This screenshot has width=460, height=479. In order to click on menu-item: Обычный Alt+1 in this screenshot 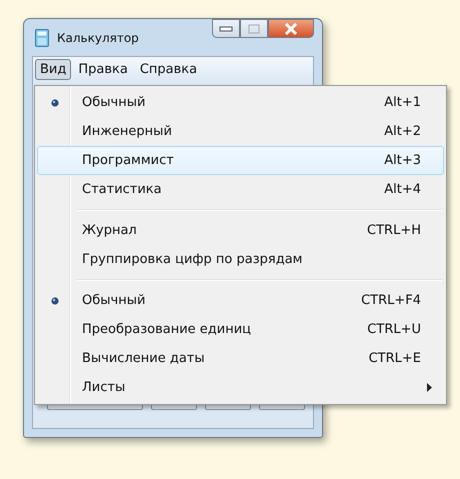, I will do `click(240, 102)`.